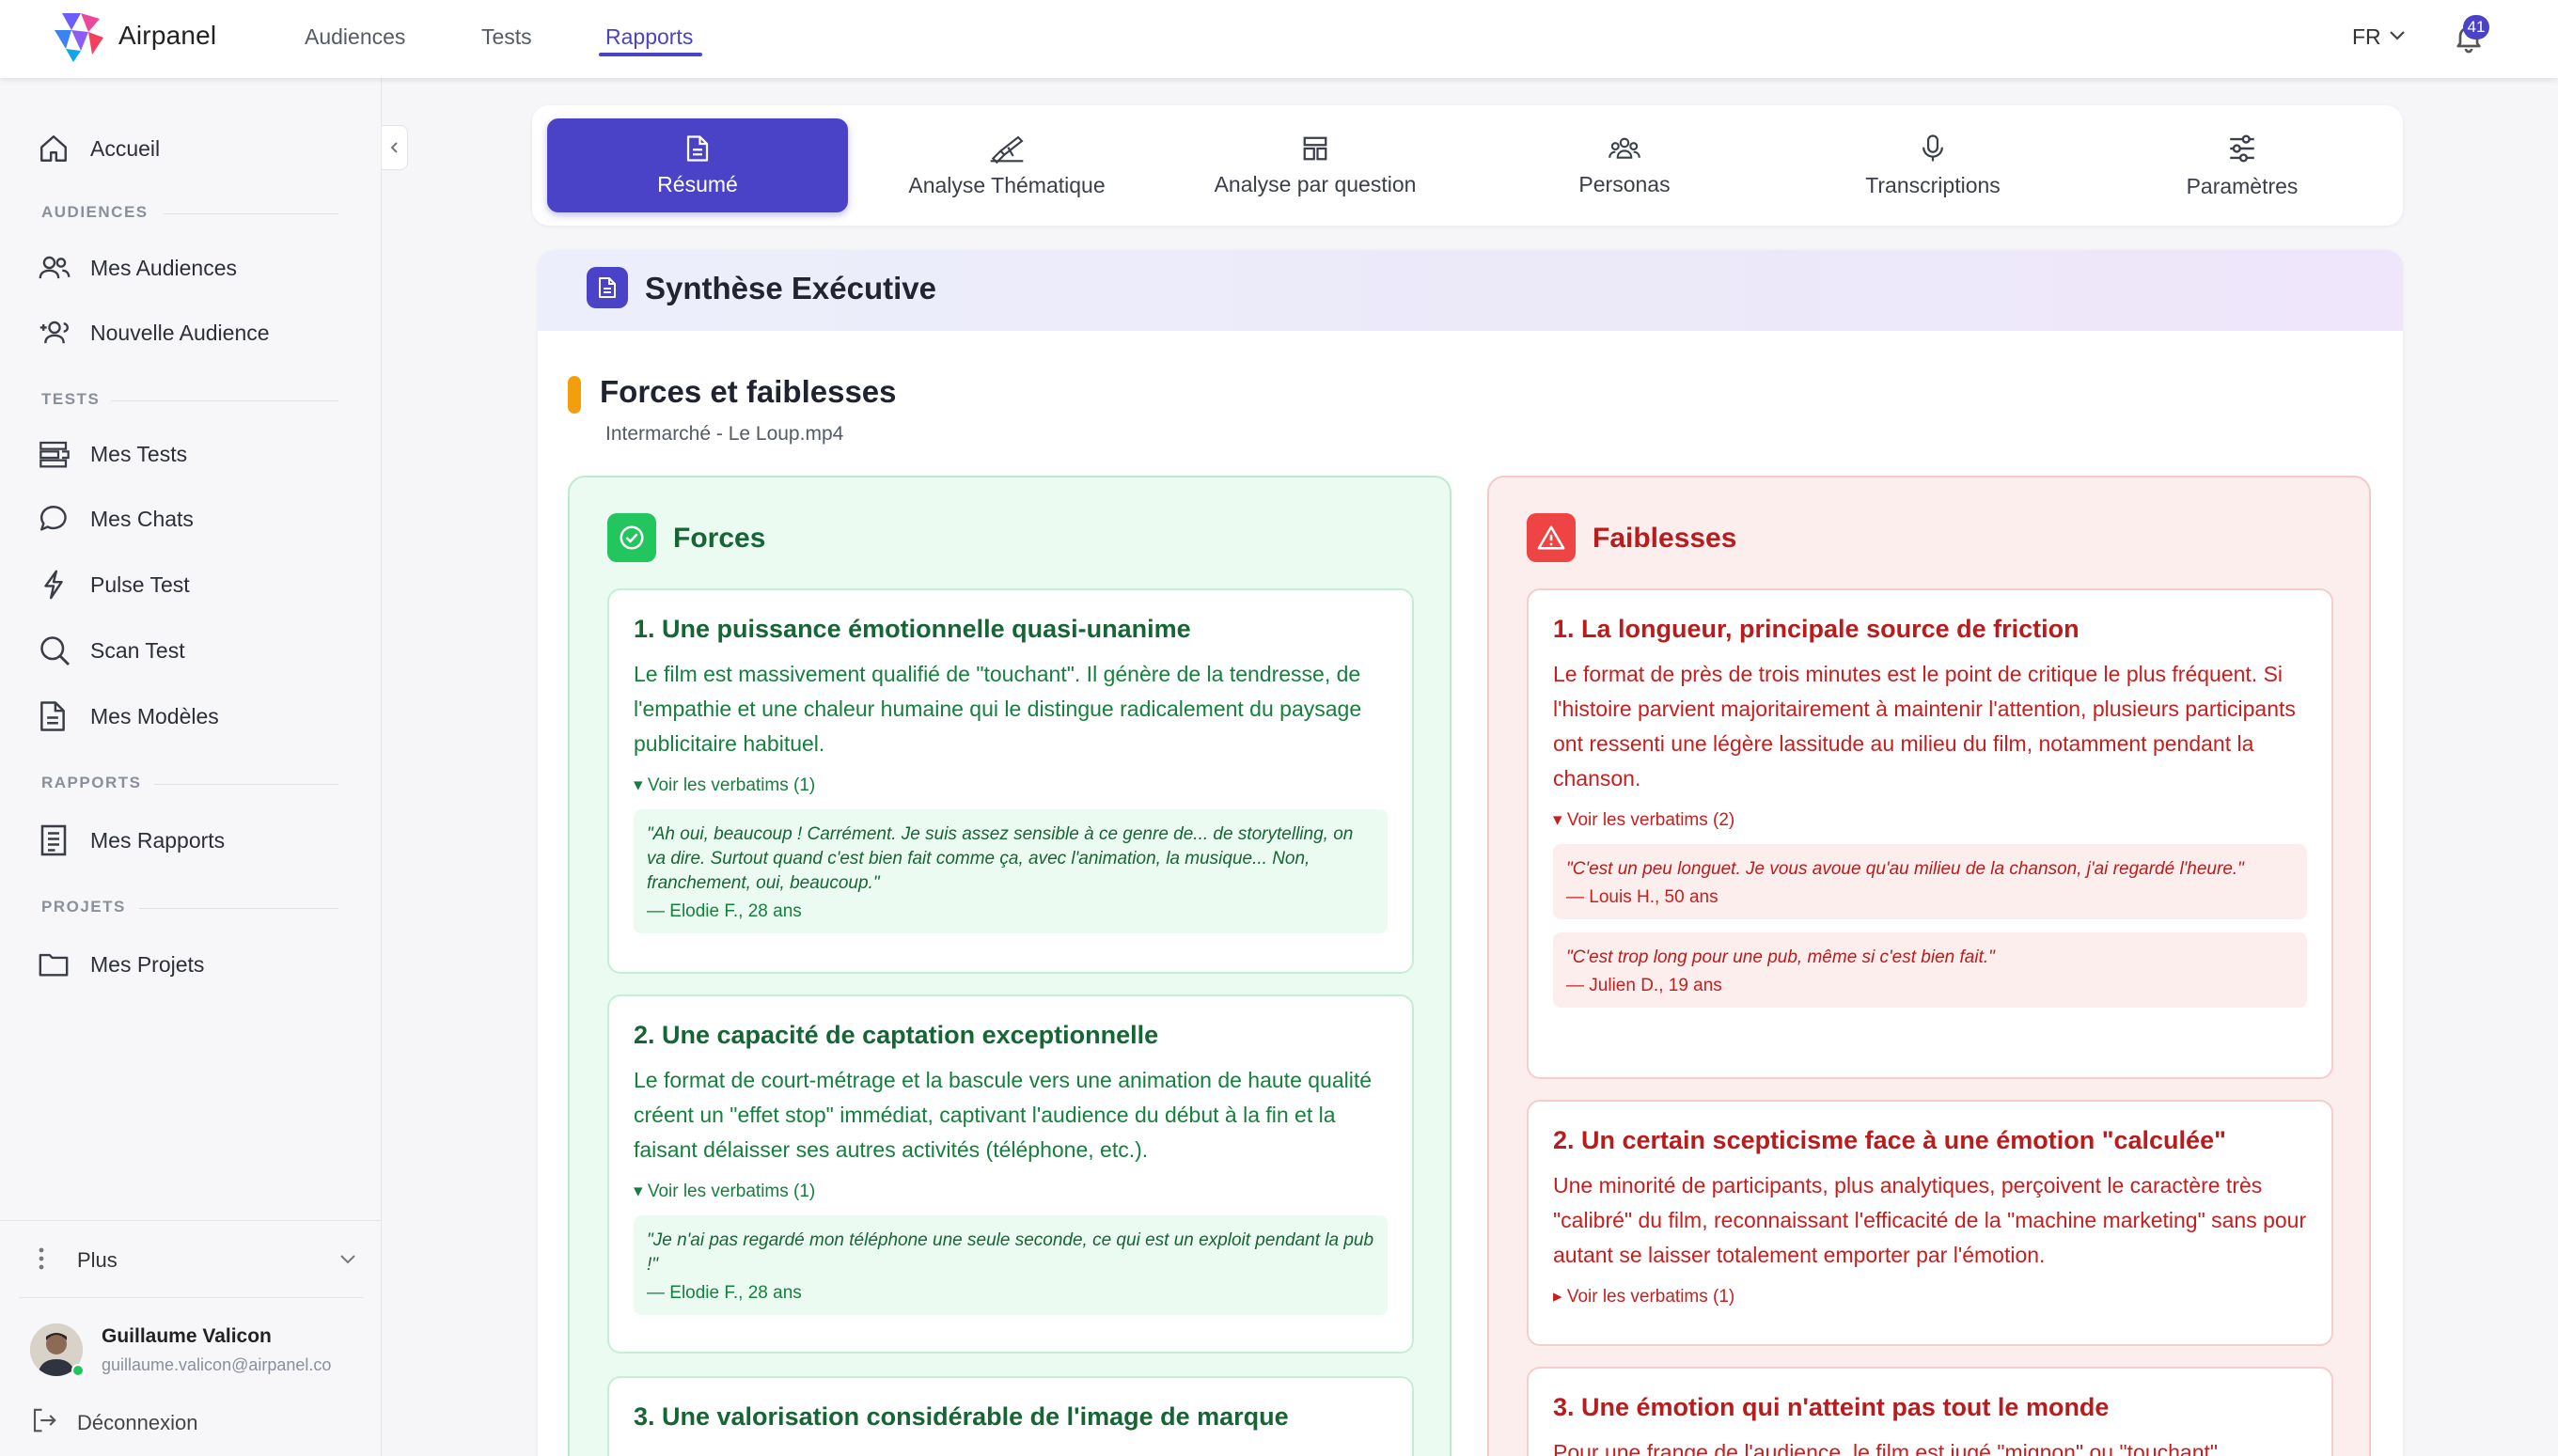  Describe the element at coordinates (57, 1261) in the screenshot. I see `more-vertical-icon` at that location.